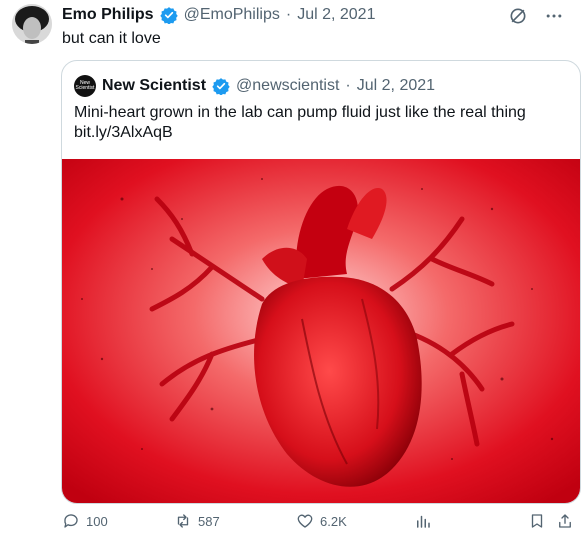 The width and height of the screenshot is (582, 540). I want to click on reply-icon, so click(71, 521).